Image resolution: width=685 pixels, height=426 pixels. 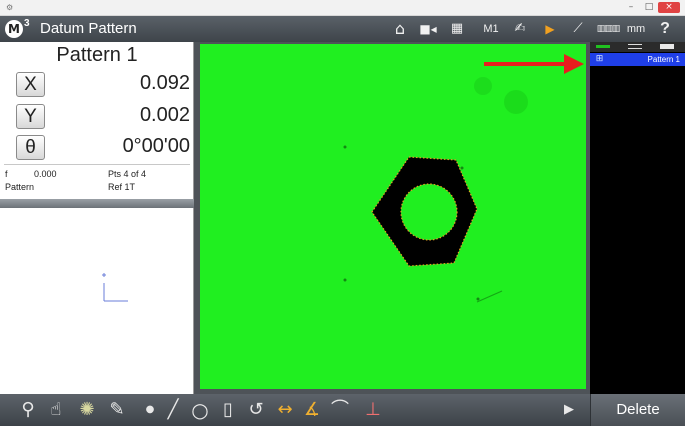 I want to click on points-count: Pts 4 of 4, so click(x=127, y=174).